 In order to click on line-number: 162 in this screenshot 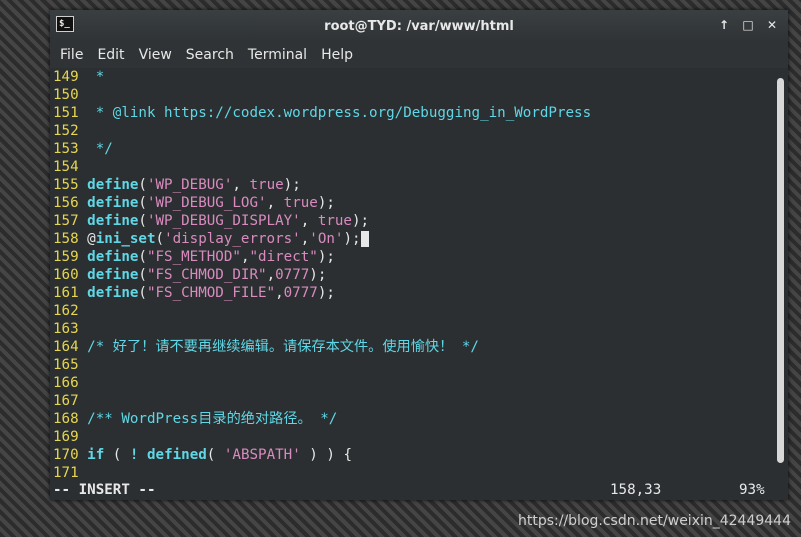, I will do `click(66, 311)`.